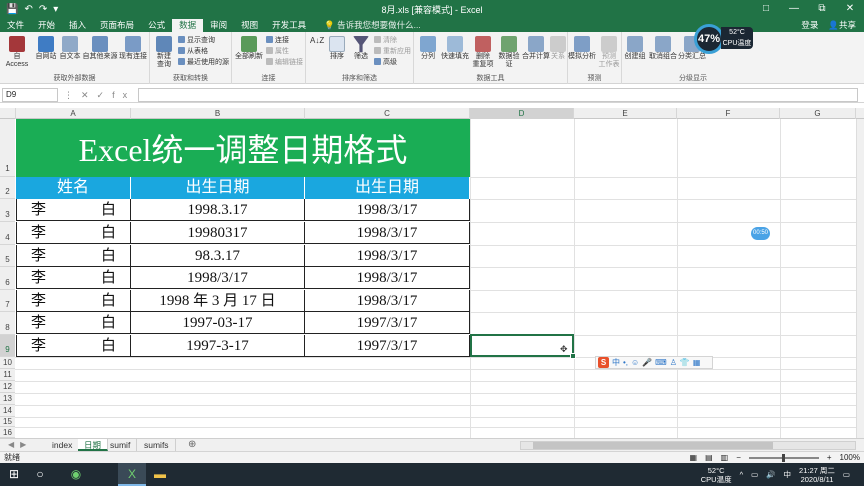  What do you see at coordinates (728, 113) in the screenshot?
I see `column-header-f: F` at bounding box center [728, 113].